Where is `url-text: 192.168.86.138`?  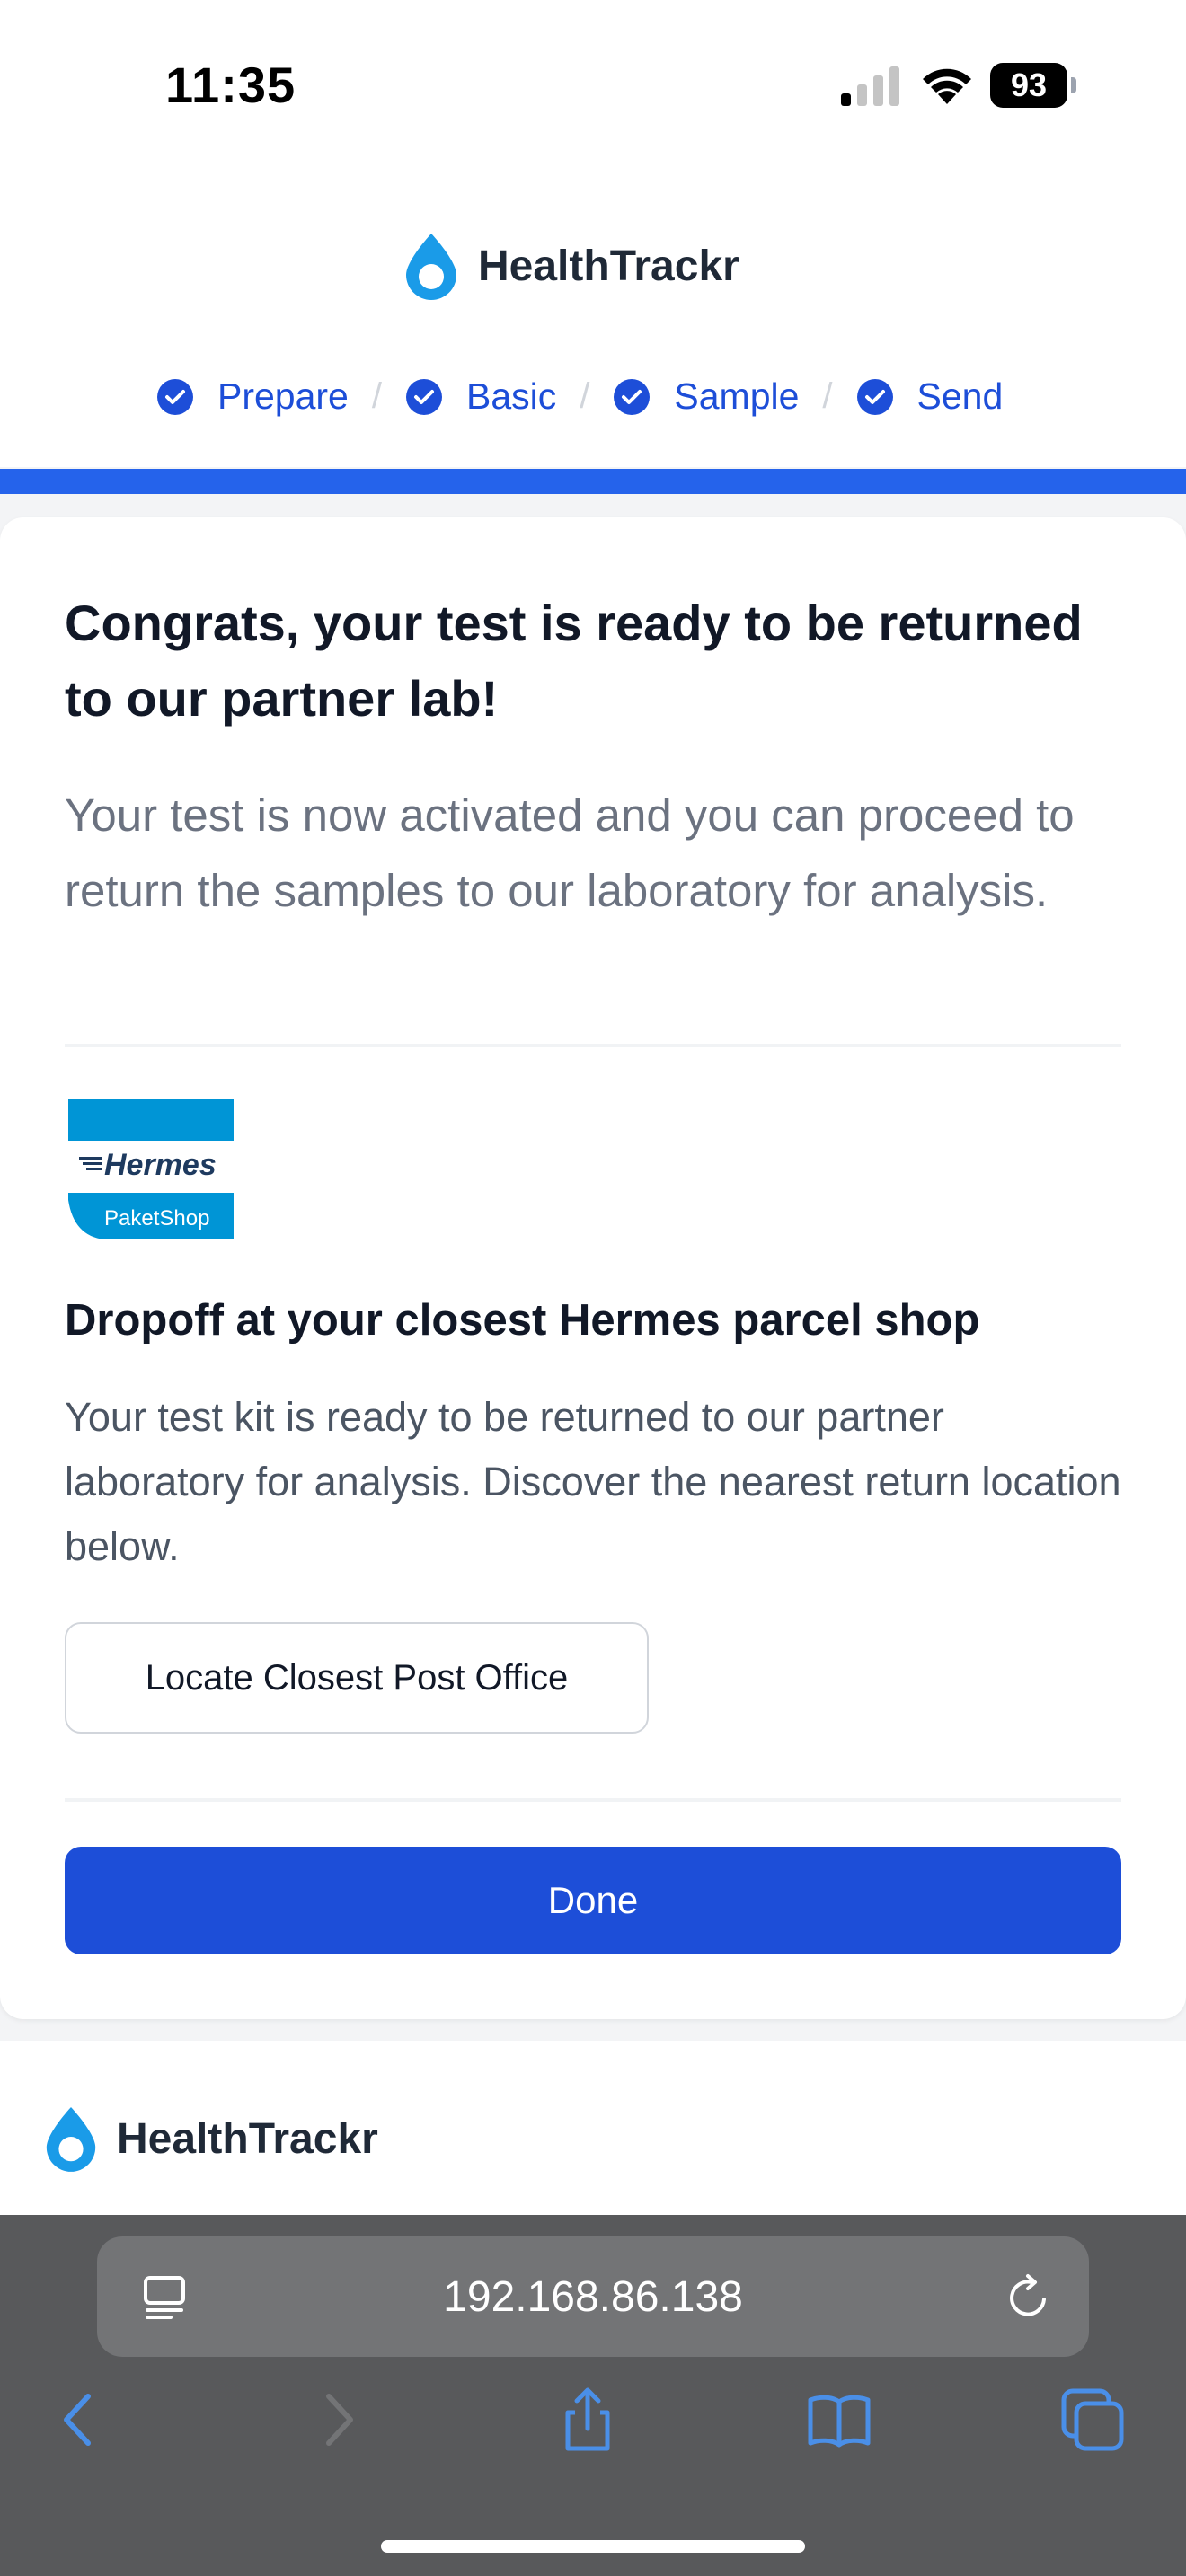 url-text: 192.168.86.138 is located at coordinates (593, 2296).